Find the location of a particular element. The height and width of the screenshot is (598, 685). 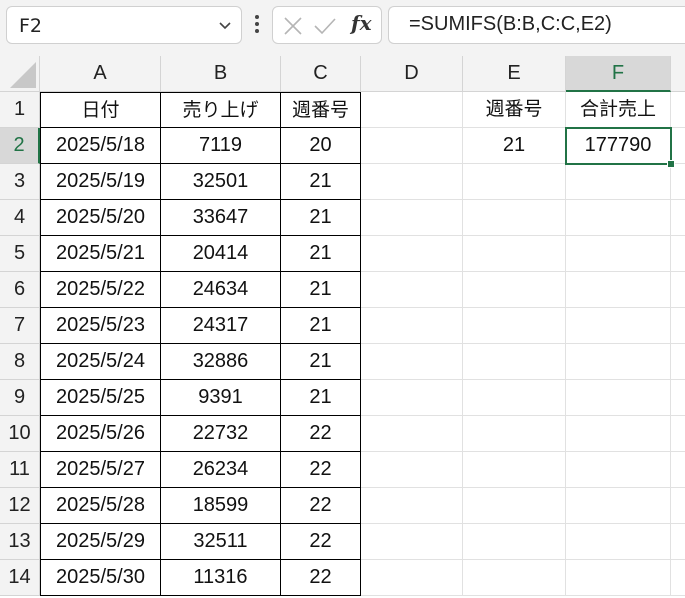

formula-input: =SUMIFS(B:B,C:C,E2) is located at coordinates (536, 25).